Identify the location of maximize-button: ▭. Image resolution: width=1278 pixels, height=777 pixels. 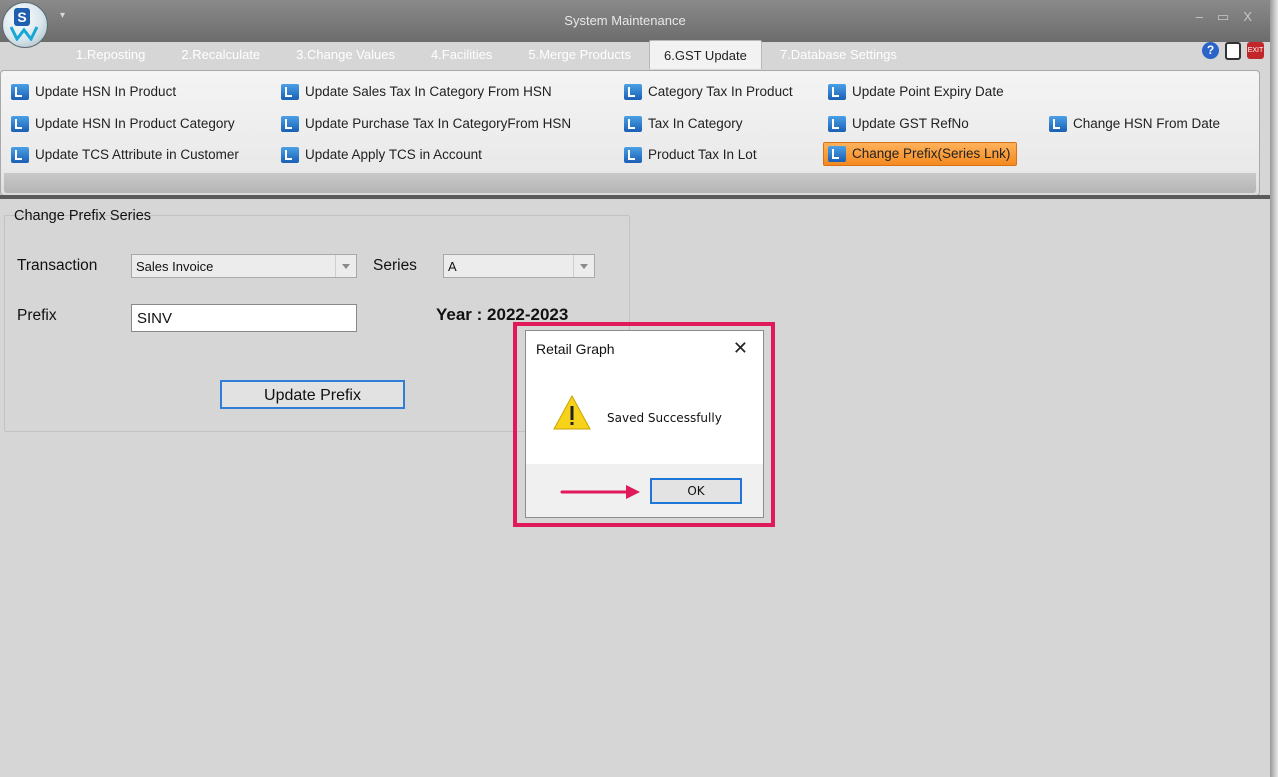
(1223, 17).